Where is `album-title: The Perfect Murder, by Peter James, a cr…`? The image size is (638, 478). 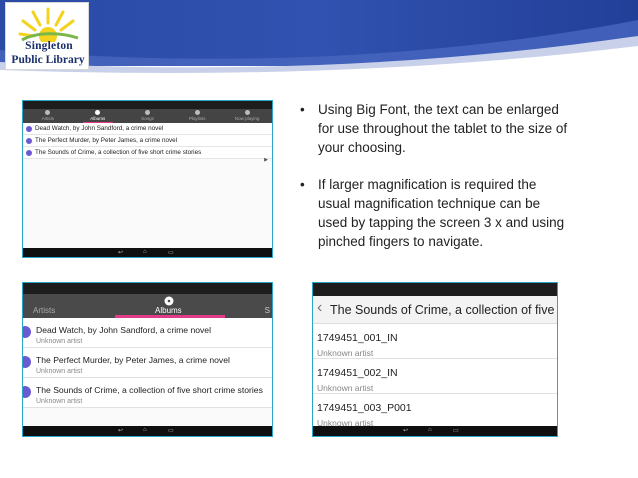 album-title: The Perfect Murder, by Peter James, a cr… is located at coordinates (133, 360).